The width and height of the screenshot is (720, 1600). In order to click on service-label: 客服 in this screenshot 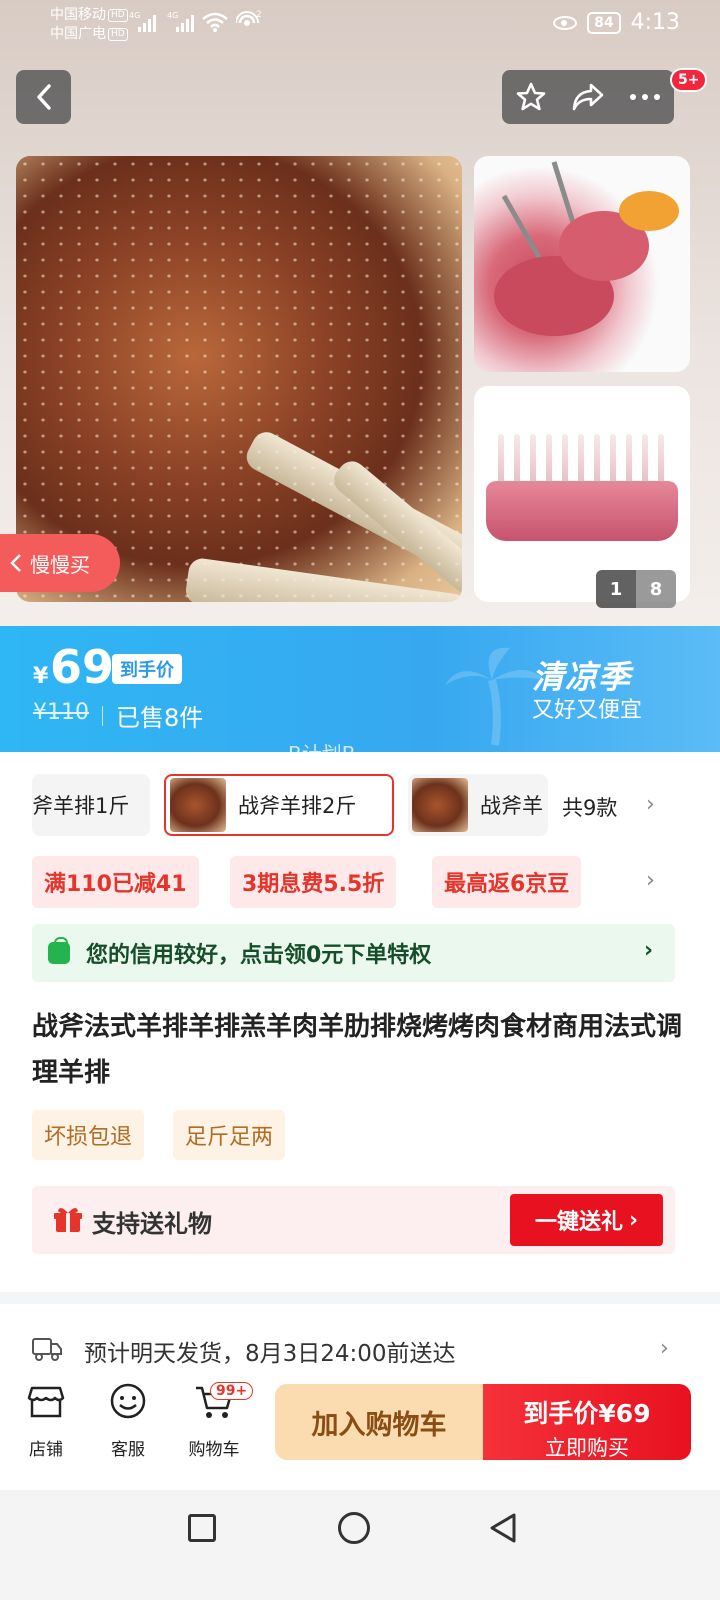, I will do `click(128, 1450)`.